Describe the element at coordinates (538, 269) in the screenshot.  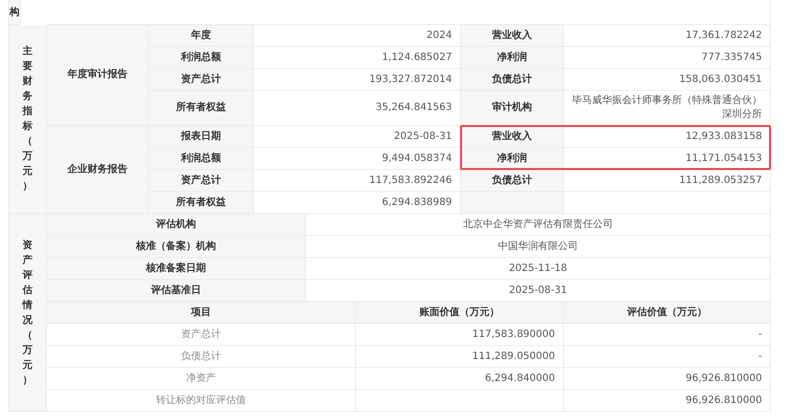
I see `table-cell: 2025-11-18` at that location.